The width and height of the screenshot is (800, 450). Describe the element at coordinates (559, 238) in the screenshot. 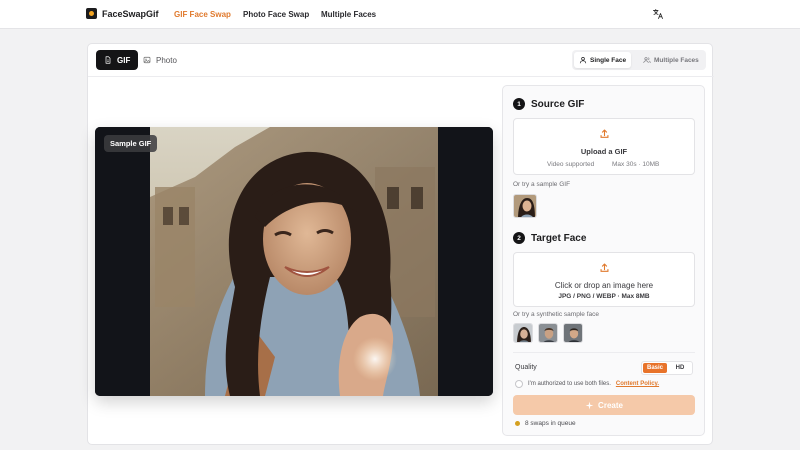

I see `target-title: Target Face` at that location.